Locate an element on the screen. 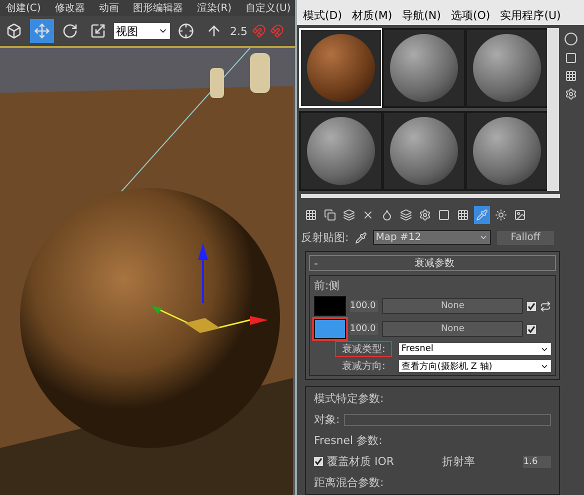 Image resolution: width=584 pixels, height=495 pixels. map-label: 反射贴图: is located at coordinates (325, 237).